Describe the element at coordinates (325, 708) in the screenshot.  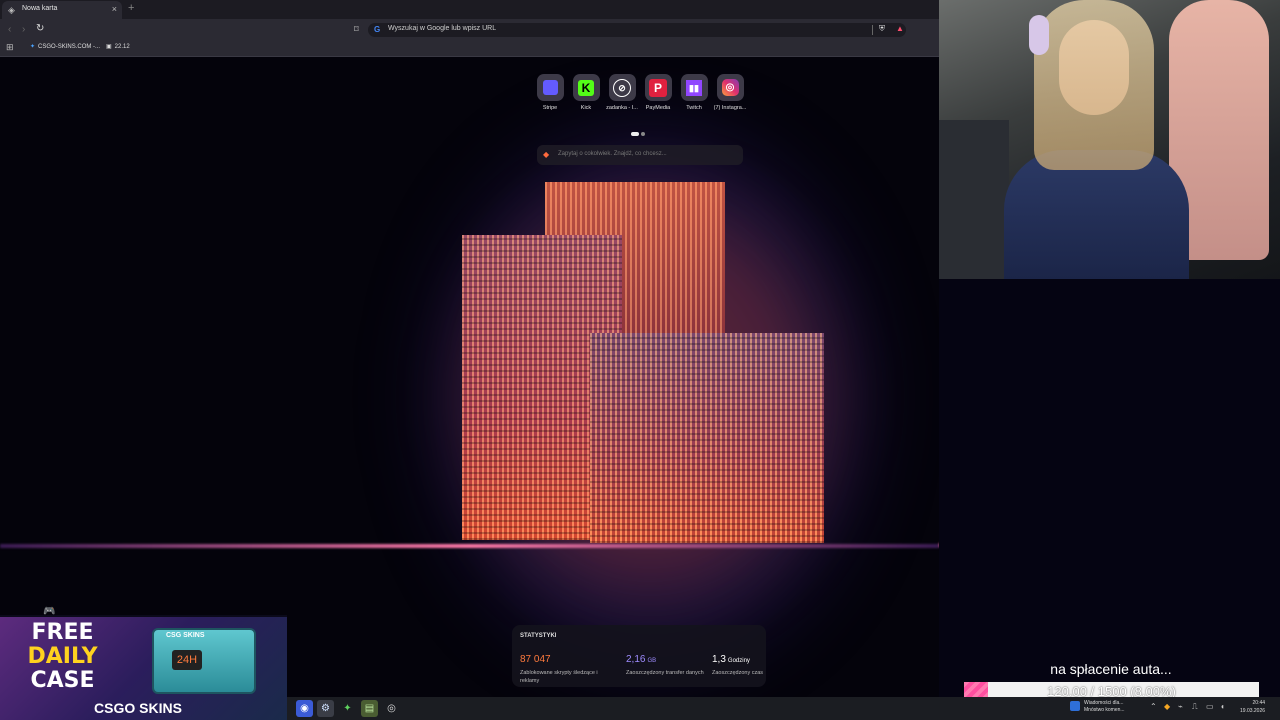
I see `steam-icon: ⚙` at that location.